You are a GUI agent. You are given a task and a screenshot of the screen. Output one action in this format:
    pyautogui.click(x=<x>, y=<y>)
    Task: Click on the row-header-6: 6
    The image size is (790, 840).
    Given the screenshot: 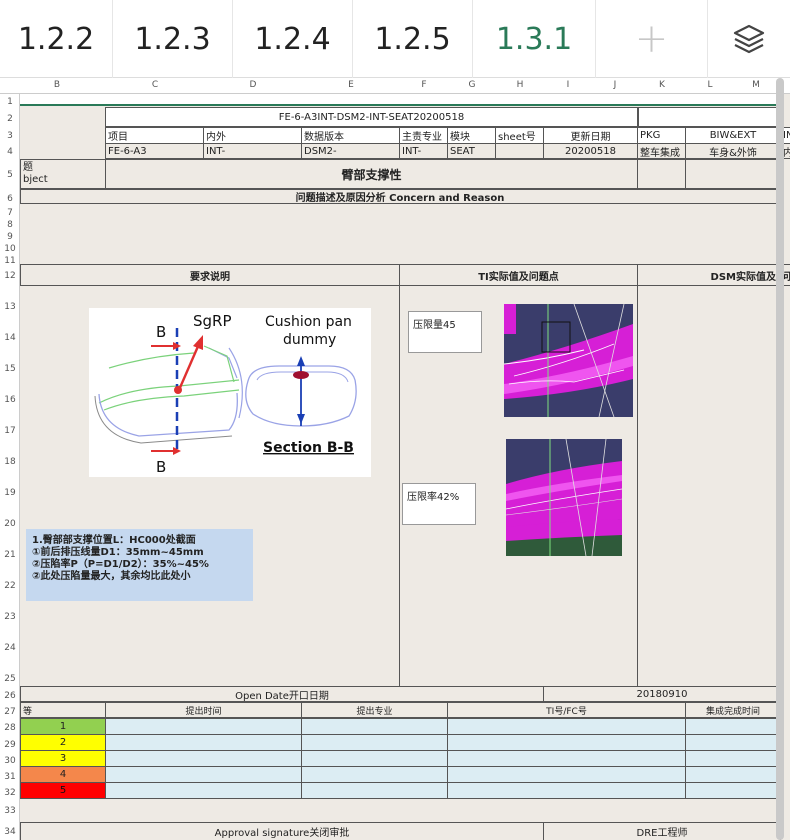 What is the action you would take?
    pyautogui.click(x=10, y=199)
    